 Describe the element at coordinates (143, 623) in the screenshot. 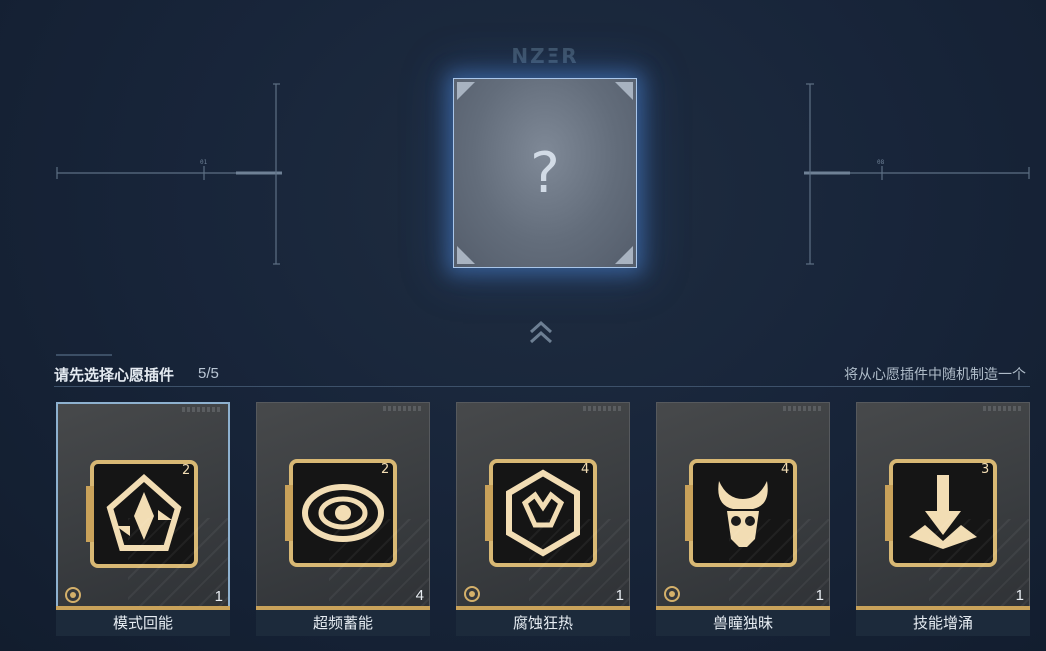

I see `plugin-name: 模式回能` at that location.